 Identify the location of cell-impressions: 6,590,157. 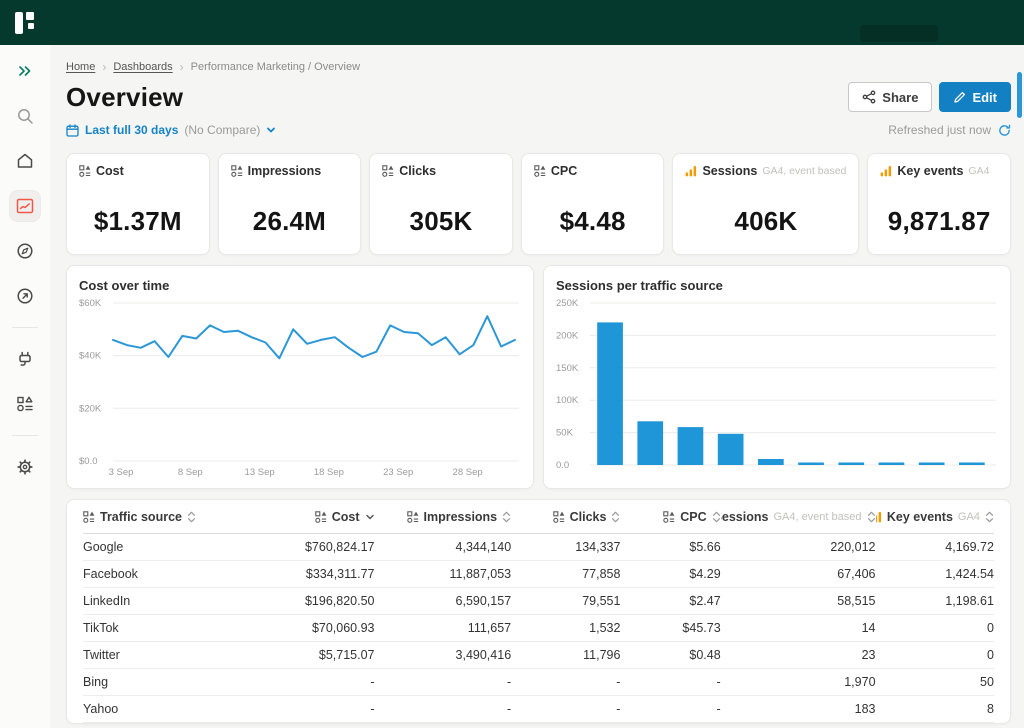
(483, 601).